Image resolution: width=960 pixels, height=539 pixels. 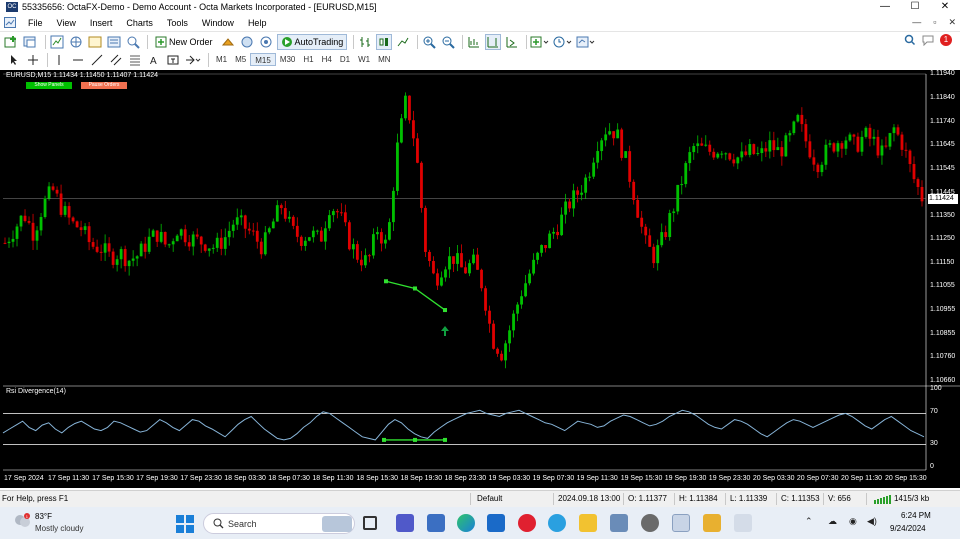 What do you see at coordinates (35, 23) in the screenshot?
I see `menu-file: File` at bounding box center [35, 23].